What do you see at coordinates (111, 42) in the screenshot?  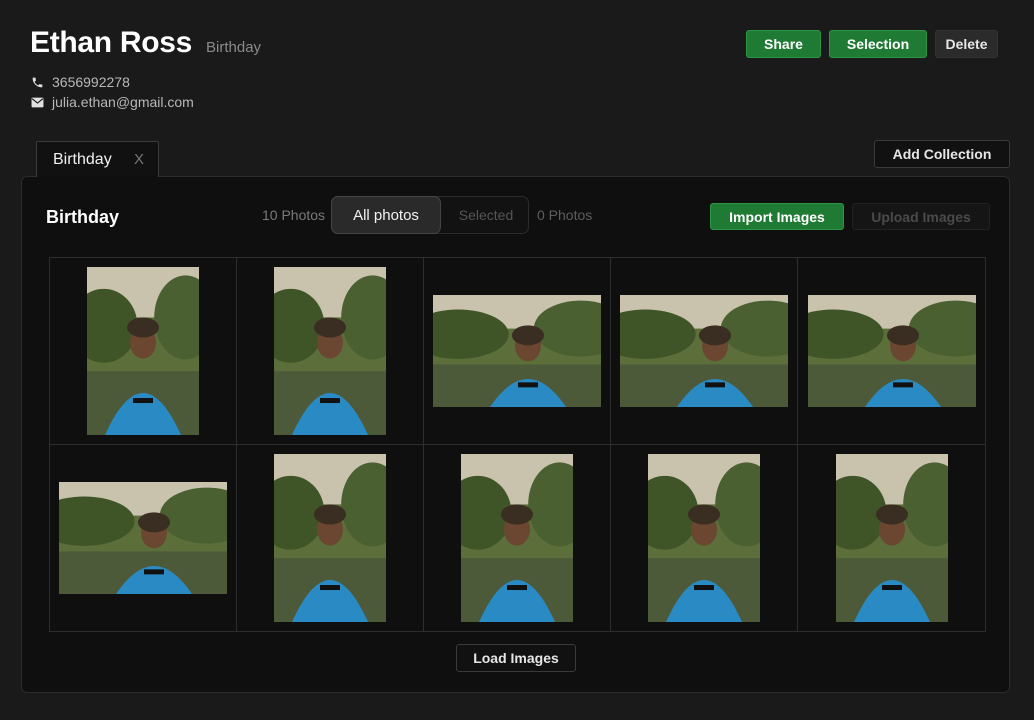 I see `client-name: Ethan Ross` at bounding box center [111, 42].